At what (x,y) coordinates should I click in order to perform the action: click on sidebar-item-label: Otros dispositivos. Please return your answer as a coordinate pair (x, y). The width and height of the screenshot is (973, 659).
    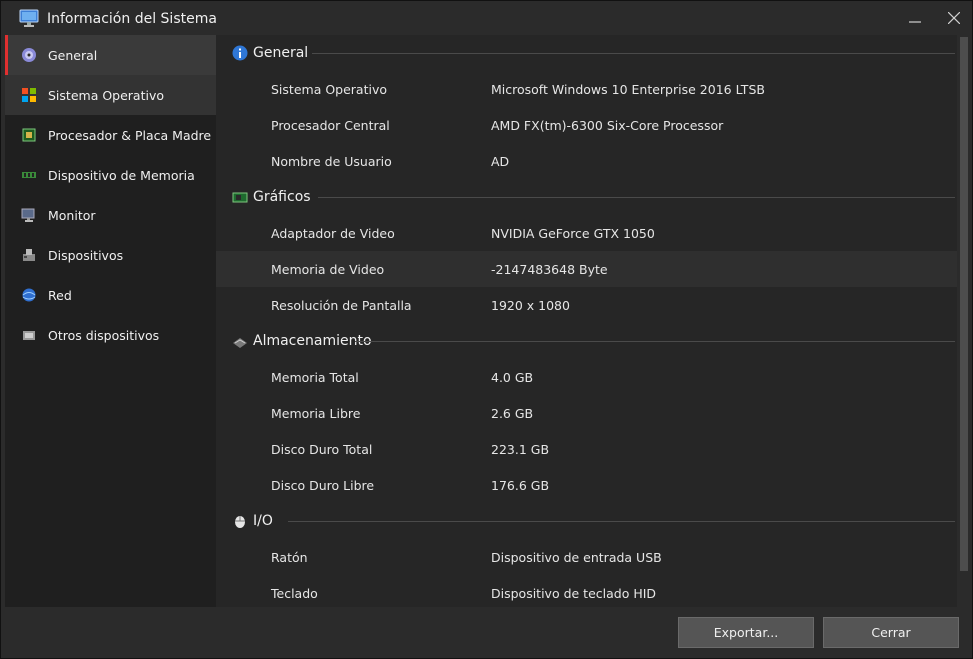
    Looking at the image, I should click on (104, 335).